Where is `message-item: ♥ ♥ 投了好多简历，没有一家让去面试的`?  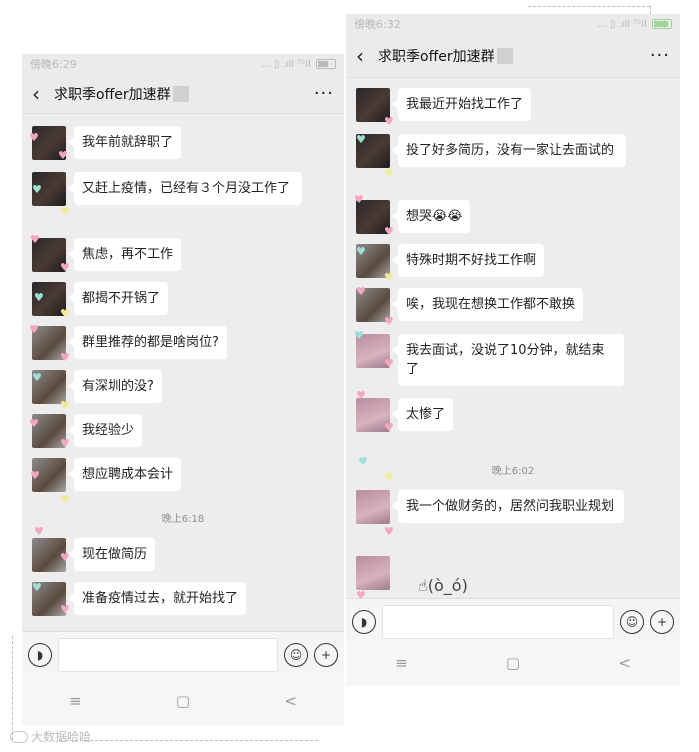 message-item: ♥ ♥ 投了好多简历，没有一家让去面试的 is located at coordinates (491, 156).